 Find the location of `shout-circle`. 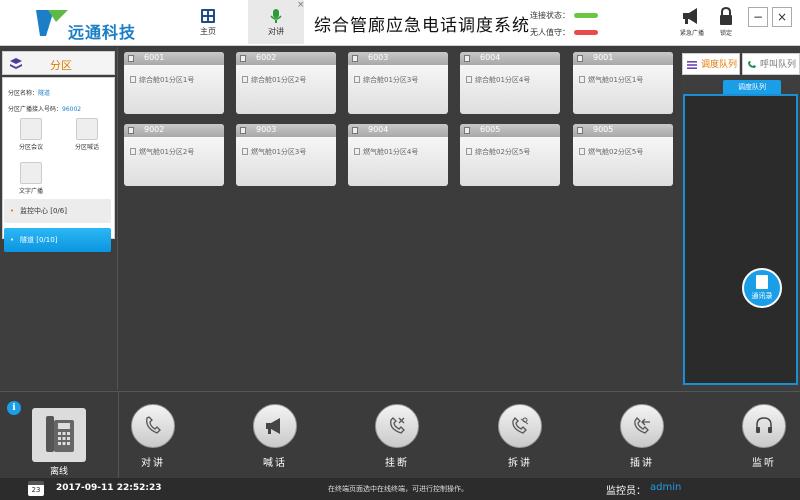

shout-circle is located at coordinates (275, 426).